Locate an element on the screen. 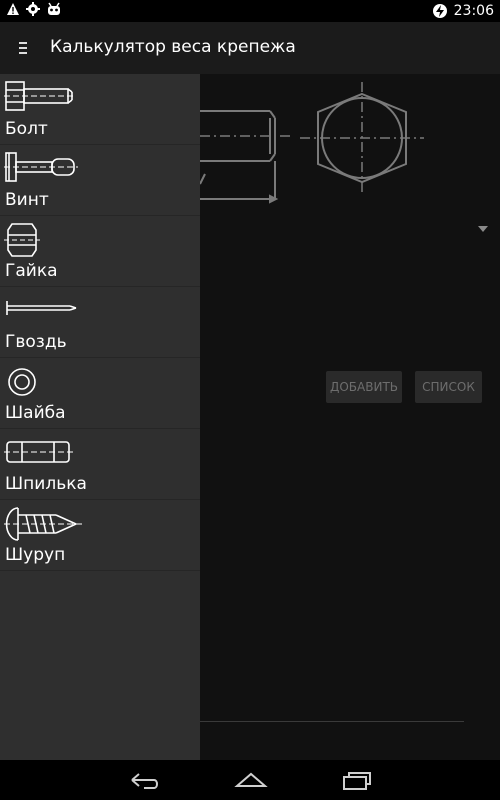 The image size is (500, 800). warning-icon is located at coordinates (13, 9).